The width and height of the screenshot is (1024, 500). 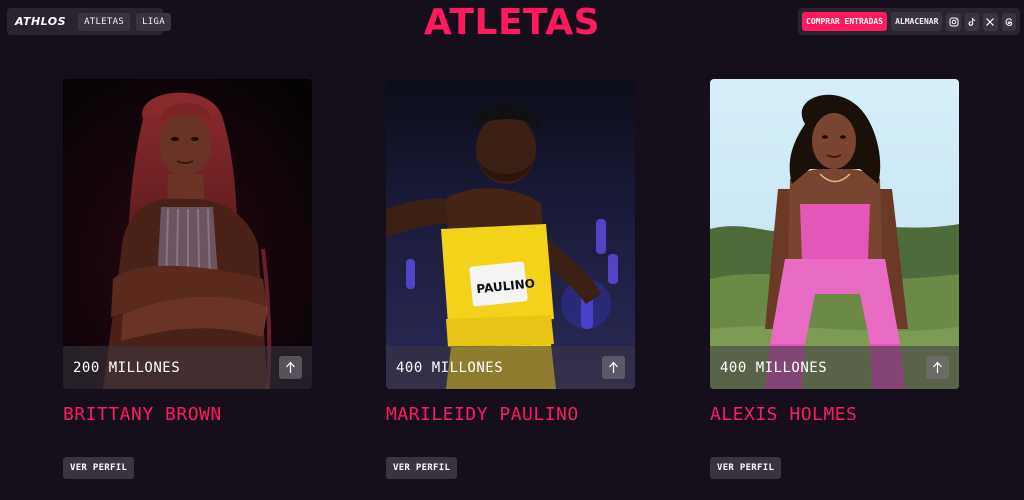 What do you see at coordinates (187, 367) in the screenshot?
I see `card-footer-bar: 200 MILLONES` at bounding box center [187, 367].